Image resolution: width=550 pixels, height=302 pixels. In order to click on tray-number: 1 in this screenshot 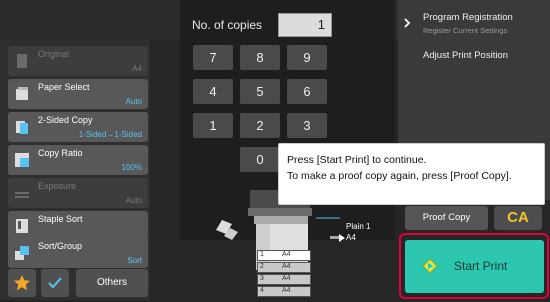, I will do `click(262, 254)`.